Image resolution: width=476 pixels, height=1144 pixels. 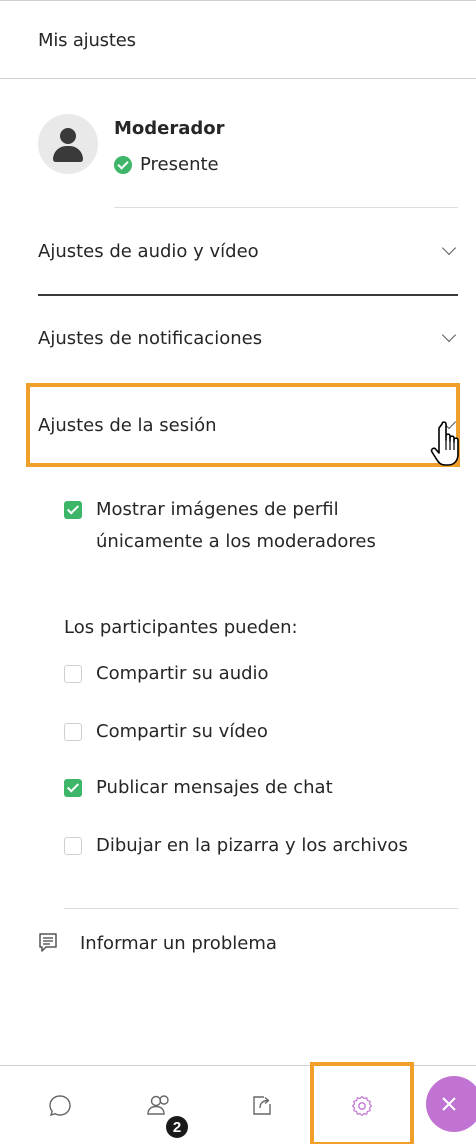 I want to click on participants-icon, so click(x=158, y=1104).